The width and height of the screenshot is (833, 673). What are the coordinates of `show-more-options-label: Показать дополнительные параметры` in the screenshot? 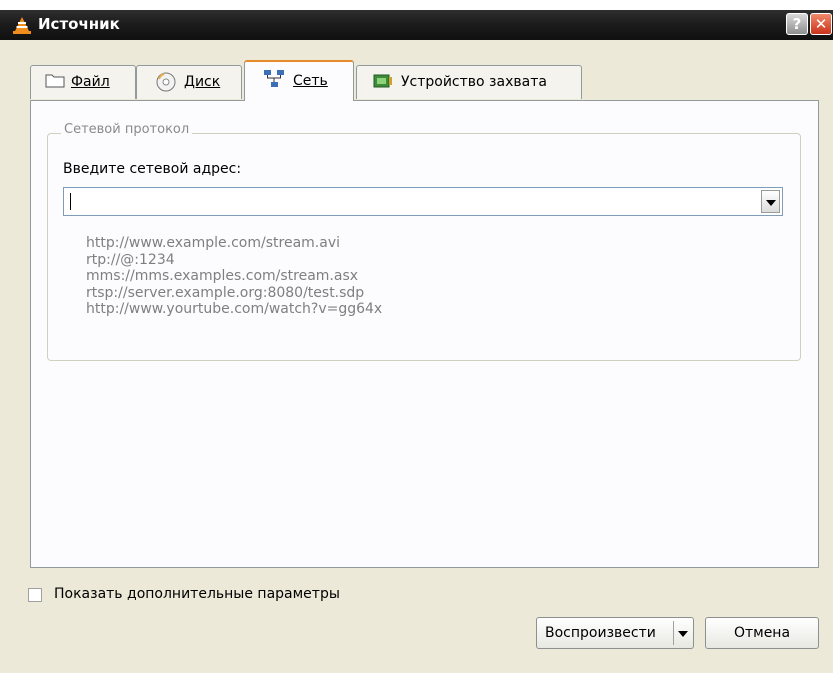 It's located at (197, 594).